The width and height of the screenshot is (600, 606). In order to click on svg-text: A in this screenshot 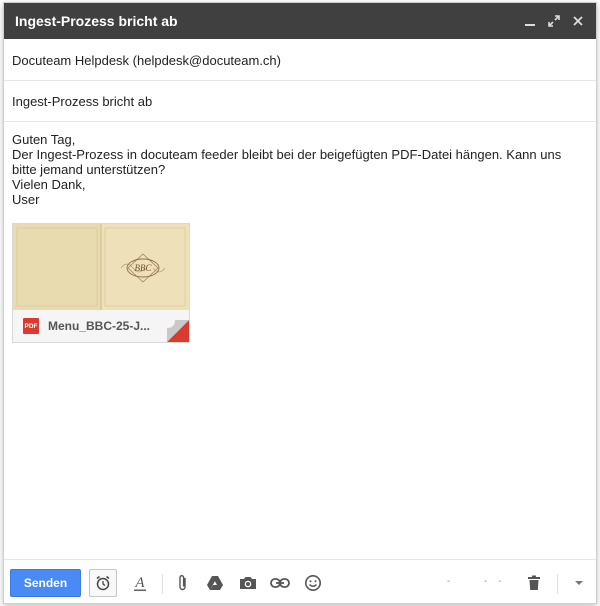, I will do `click(139, 583)`.